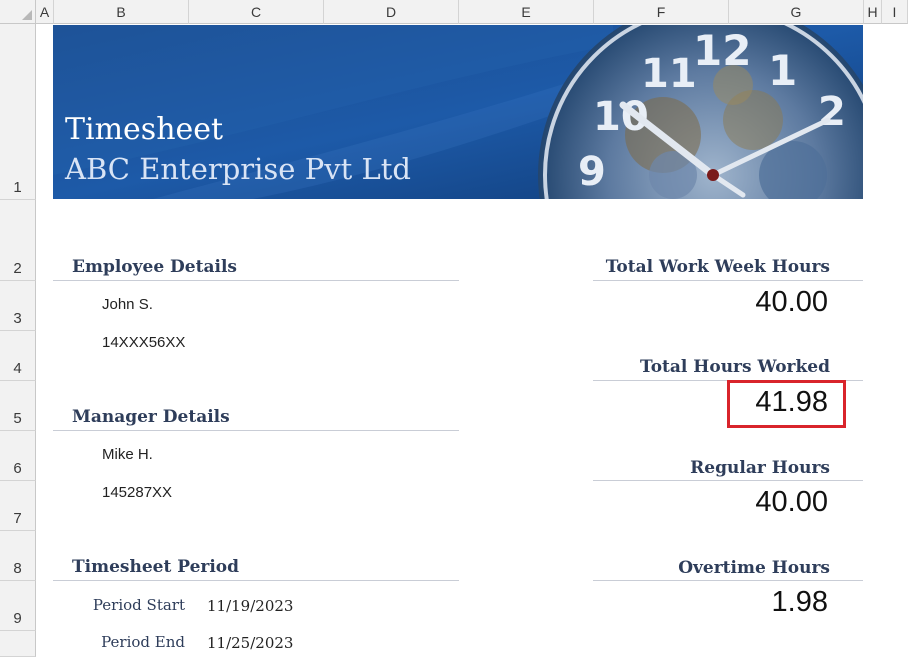 The height and width of the screenshot is (657, 908). Describe the element at coordinates (526, 12) in the screenshot. I see `column-header-e: E` at that location.